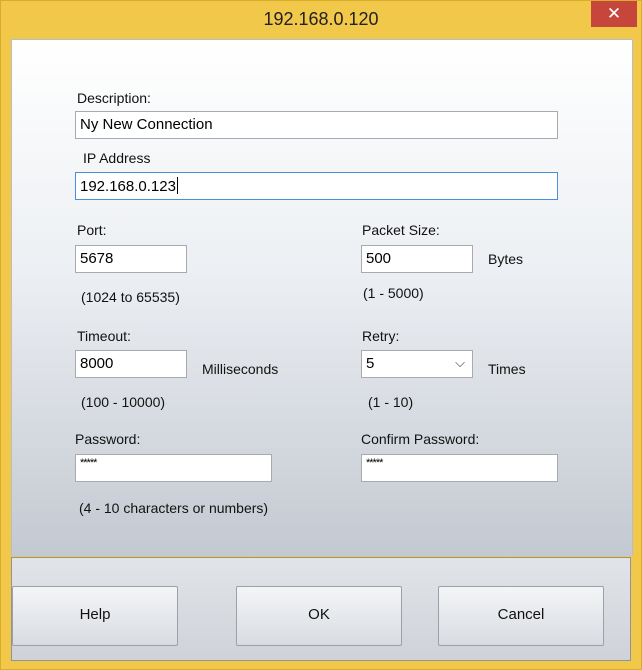 The width and height of the screenshot is (642, 670). Describe the element at coordinates (108, 439) in the screenshot. I see `password-label: Password:` at that location.